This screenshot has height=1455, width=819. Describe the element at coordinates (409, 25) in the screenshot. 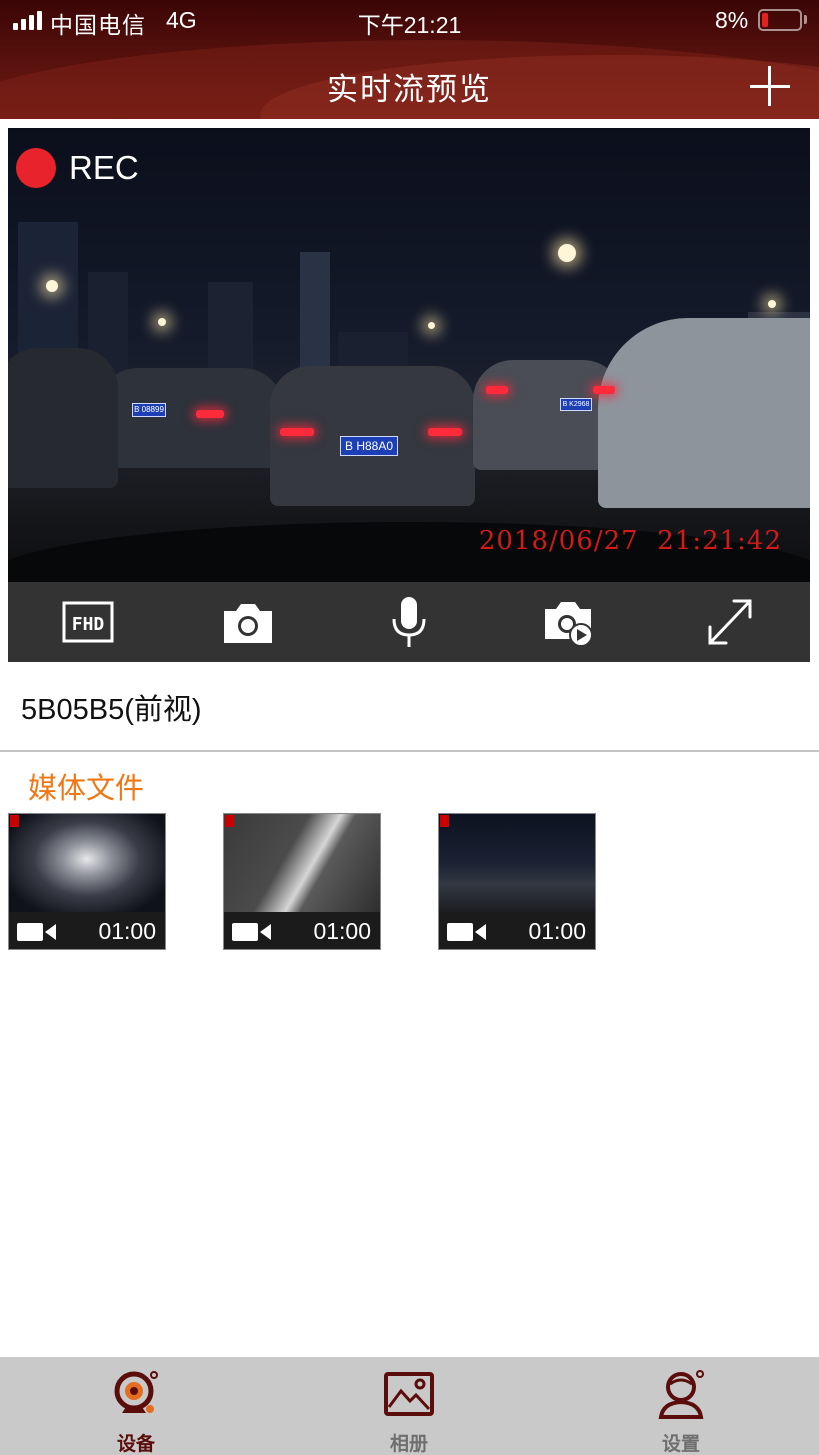

I see `status-time: 下午21:21` at that location.